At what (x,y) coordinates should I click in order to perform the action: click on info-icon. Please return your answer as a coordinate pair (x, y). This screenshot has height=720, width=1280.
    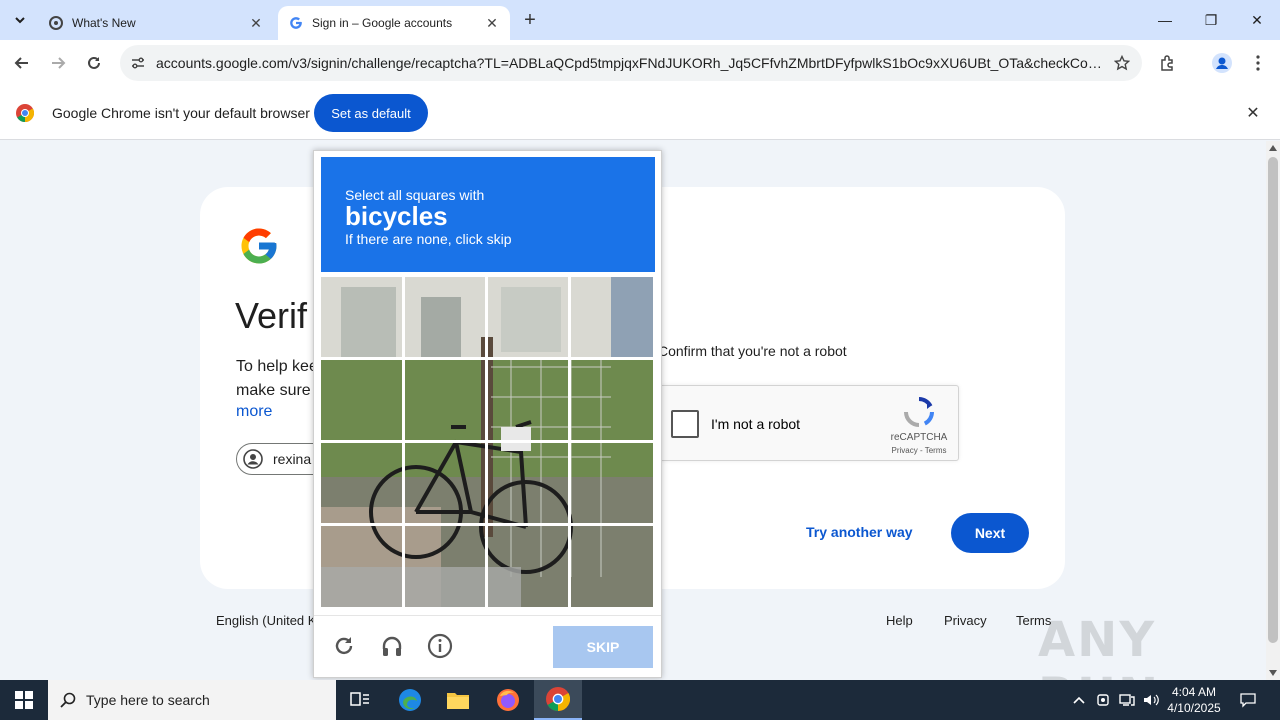
    Looking at the image, I should click on (440, 646).